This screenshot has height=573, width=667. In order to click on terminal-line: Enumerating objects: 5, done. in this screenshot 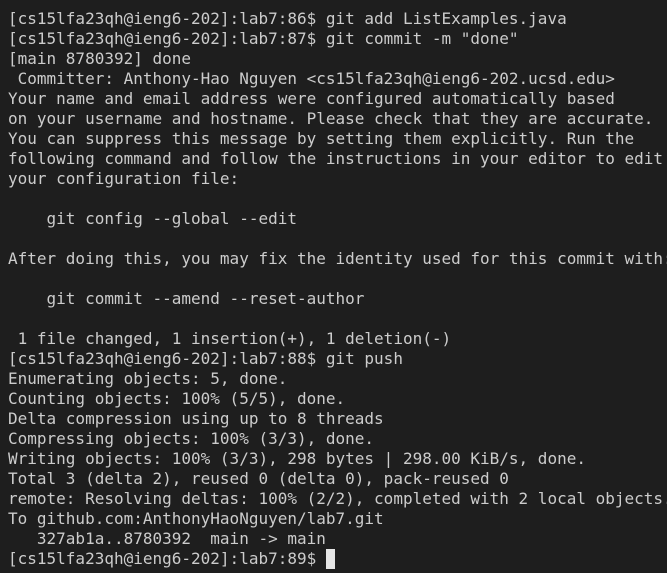, I will do `click(148, 378)`.